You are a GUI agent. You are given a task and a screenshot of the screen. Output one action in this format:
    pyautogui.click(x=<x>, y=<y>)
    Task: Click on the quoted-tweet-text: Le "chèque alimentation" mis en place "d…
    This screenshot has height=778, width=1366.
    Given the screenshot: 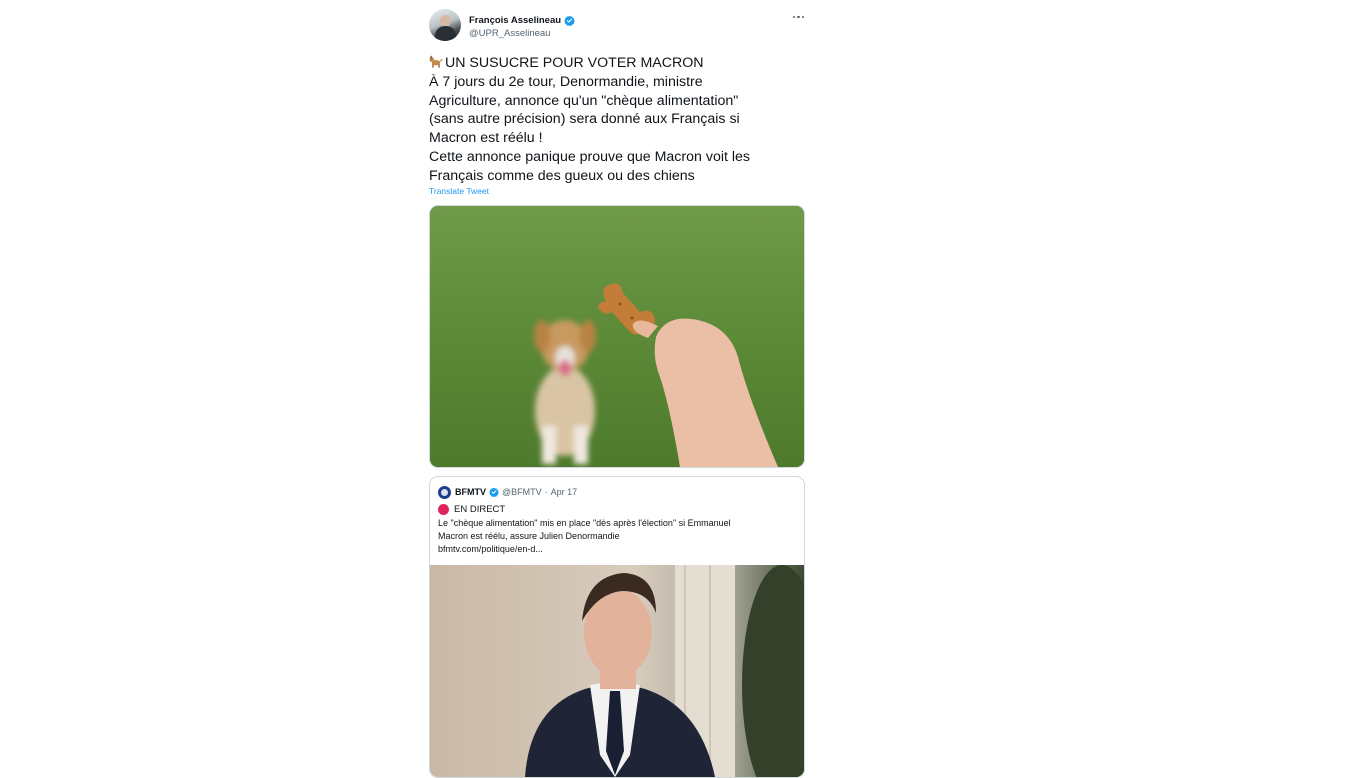 What is the action you would take?
    pyautogui.click(x=618, y=536)
    